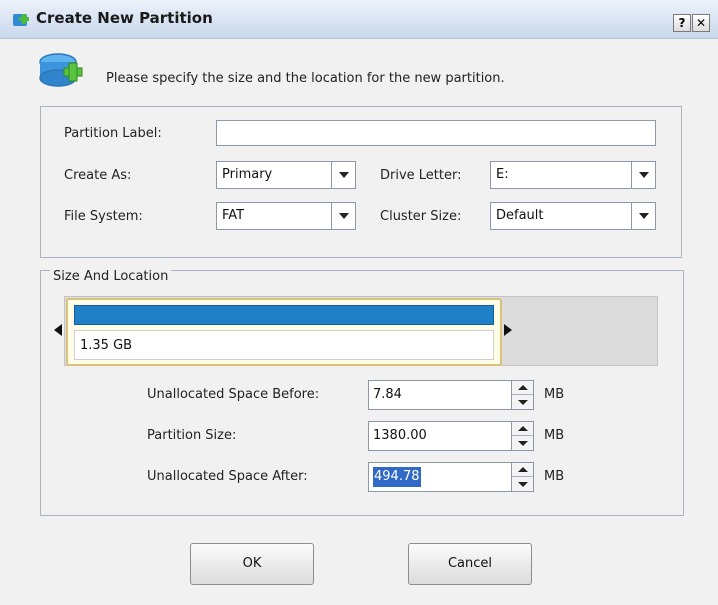 The image size is (718, 605). Describe the element at coordinates (61, 70) in the screenshot. I see `new-partition-icon` at that location.